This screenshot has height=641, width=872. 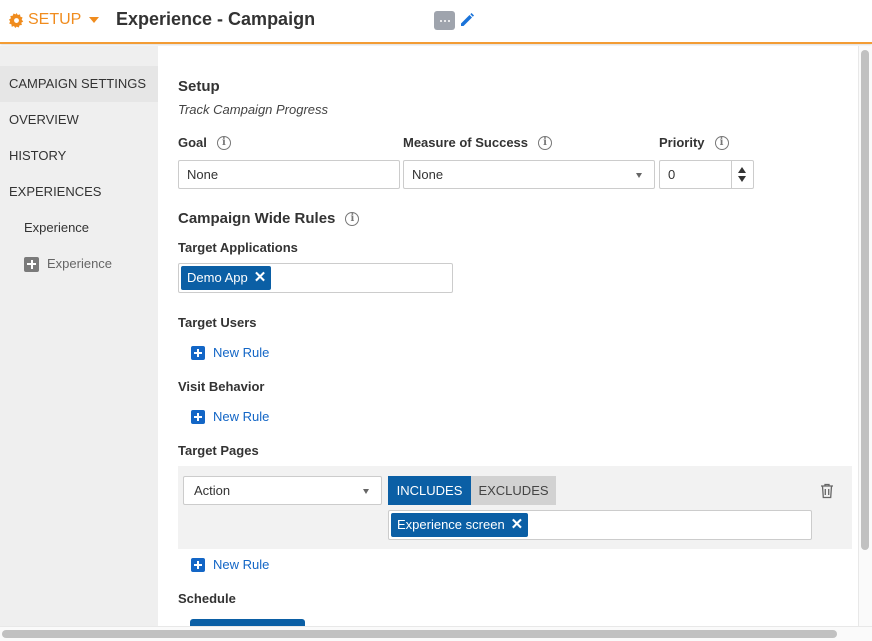 I want to click on setup-subtitle: Track Campaign Progress, so click(x=253, y=109).